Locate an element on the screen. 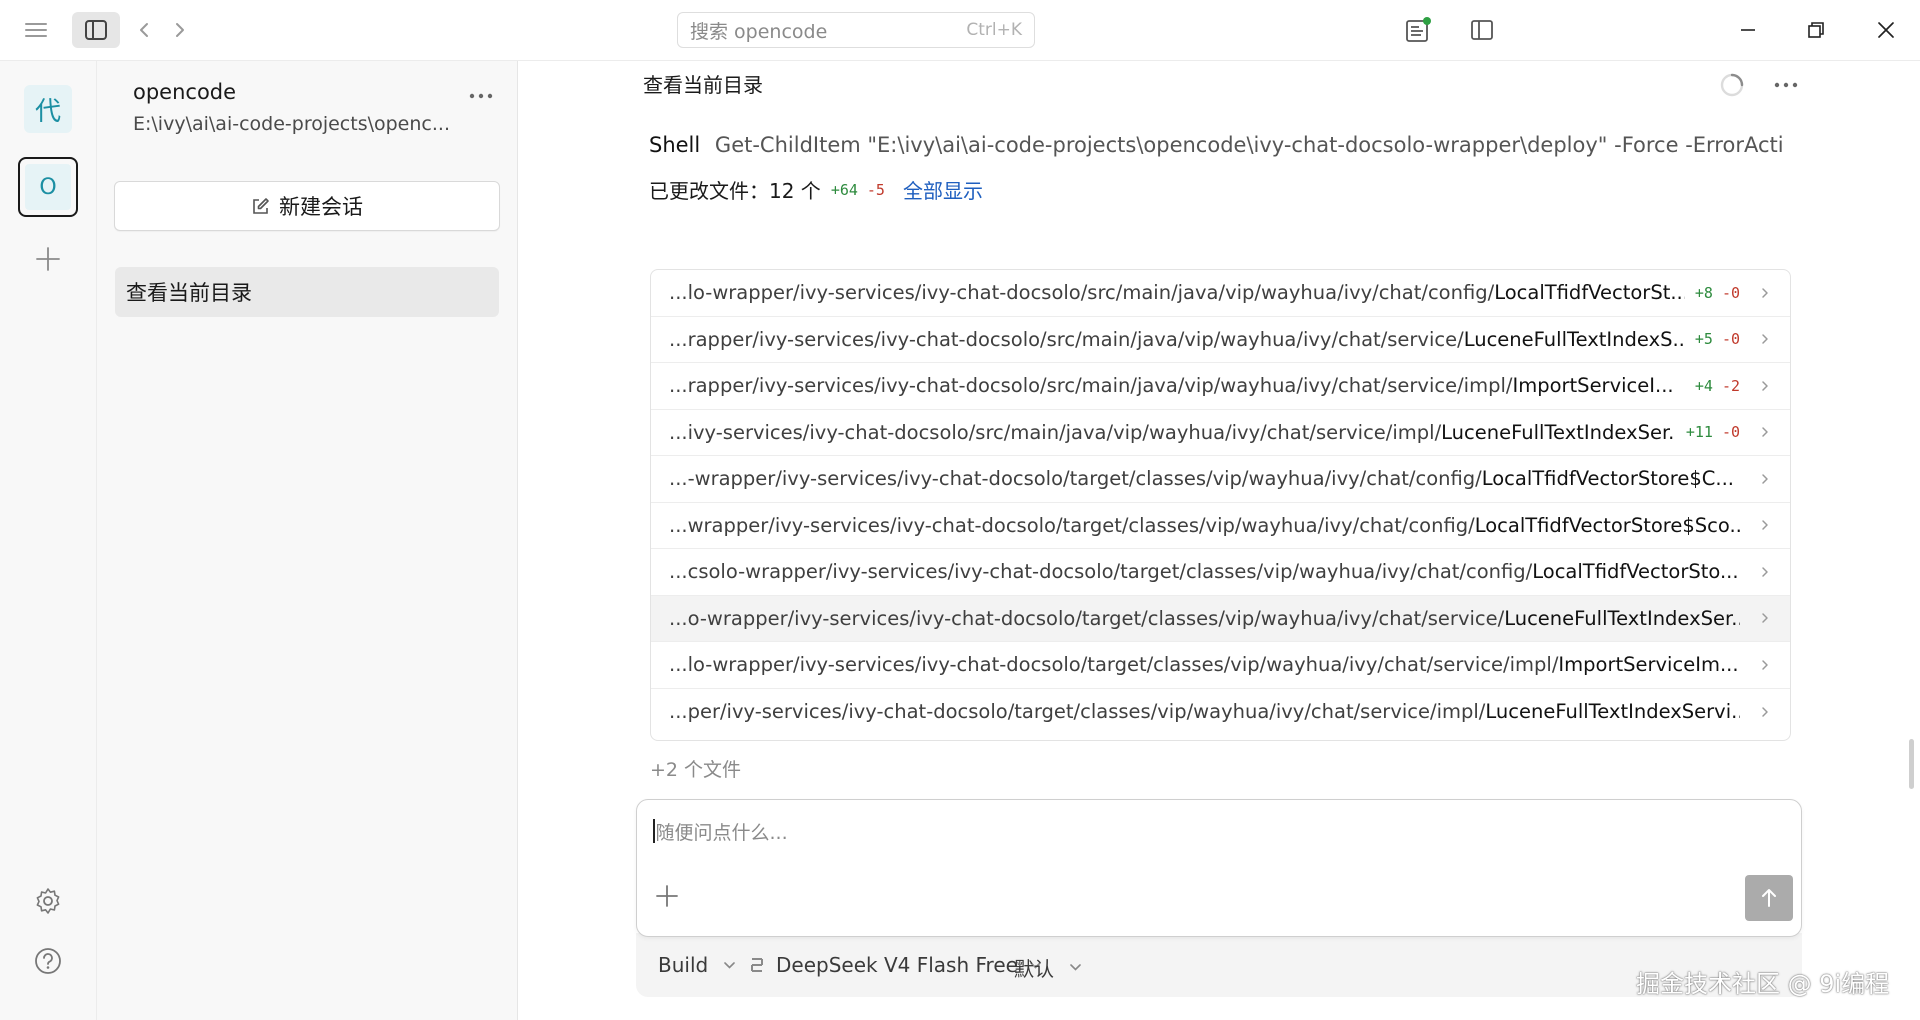  page-title: 查看当前目录 is located at coordinates (703, 85).